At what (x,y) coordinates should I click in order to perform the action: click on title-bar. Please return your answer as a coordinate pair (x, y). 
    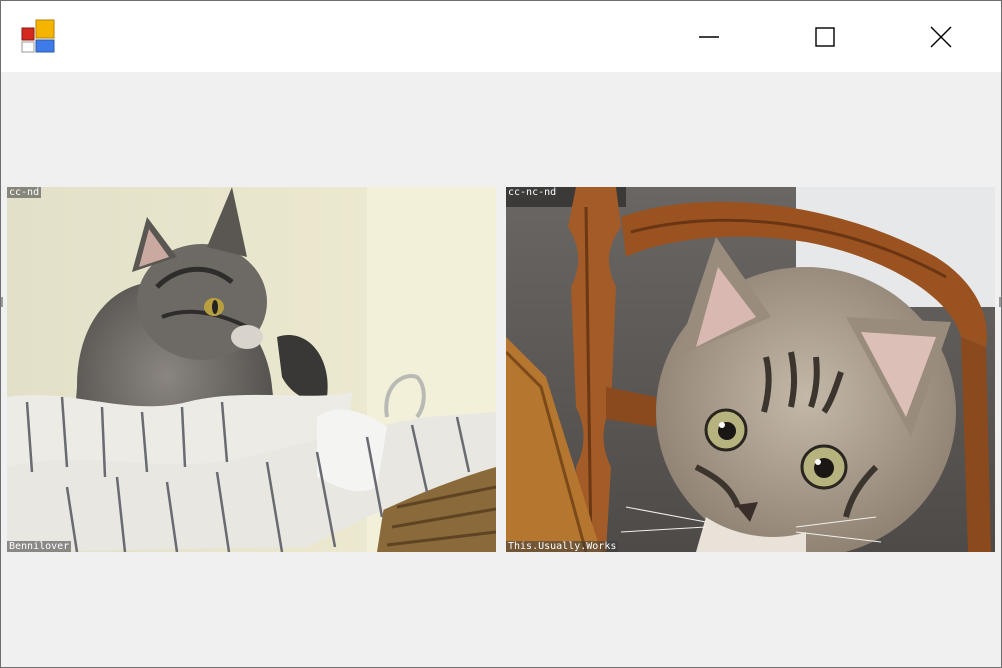
    Looking at the image, I should click on (501, 36).